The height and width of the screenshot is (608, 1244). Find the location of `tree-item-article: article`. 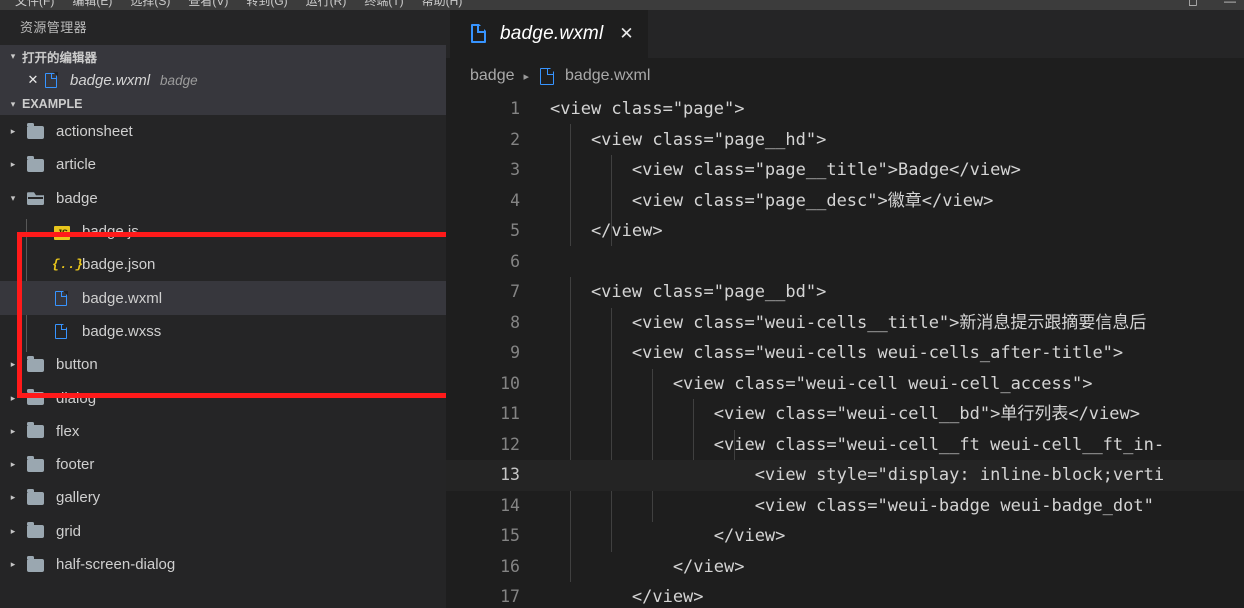

tree-item-article: article is located at coordinates (223, 164).